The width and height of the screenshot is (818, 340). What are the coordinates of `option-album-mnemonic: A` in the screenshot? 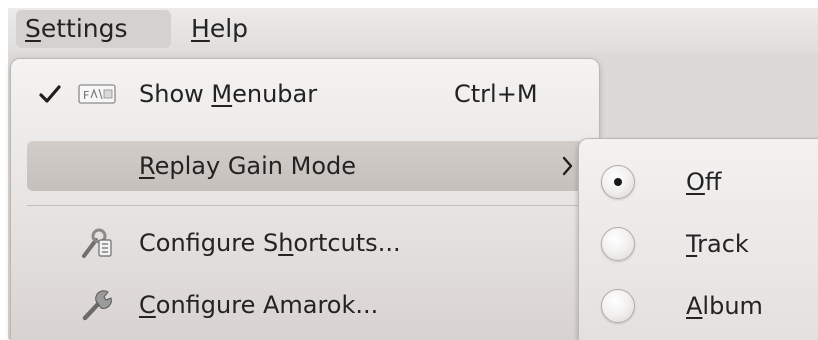 It's located at (694, 306).